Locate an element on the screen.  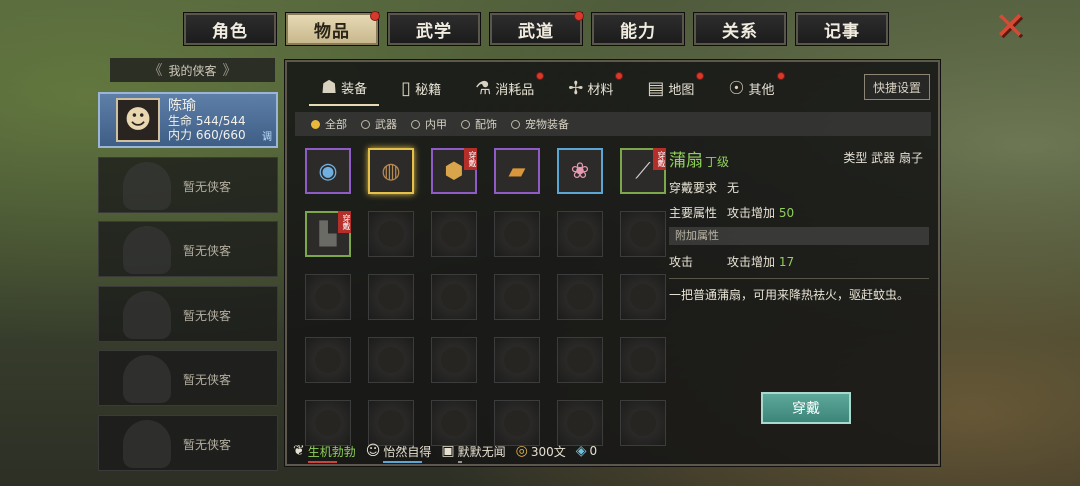
subtab-2: ⚗ 消耗品 is located at coordinates (504, 88).